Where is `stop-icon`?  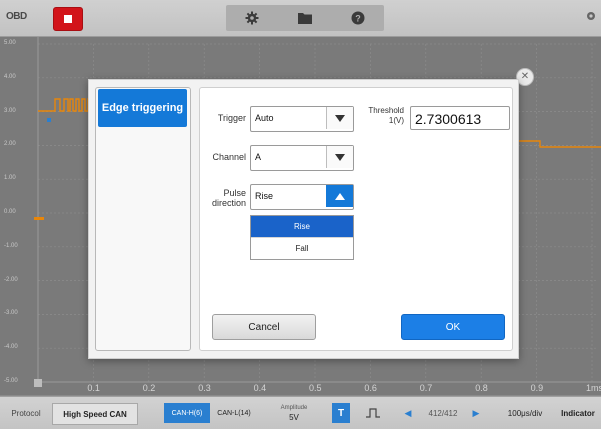 stop-icon is located at coordinates (68, 19).